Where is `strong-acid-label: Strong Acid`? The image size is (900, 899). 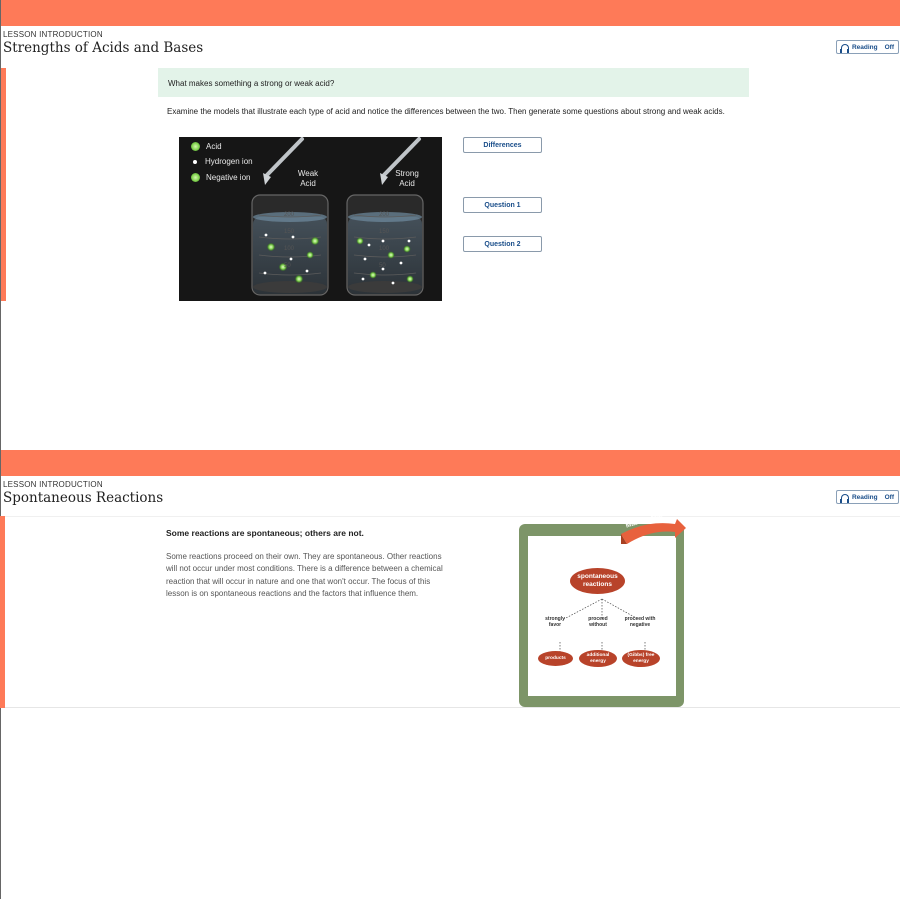
strong-acid-label: Strong Acid is located at coordinates (407, 179).